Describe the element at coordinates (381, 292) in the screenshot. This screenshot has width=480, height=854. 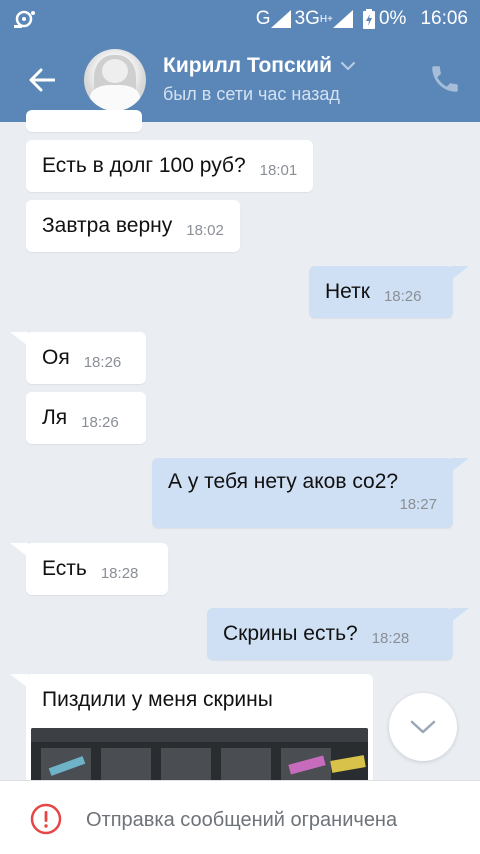
I see `message-outgoing: Нетк 18:26` at that location.